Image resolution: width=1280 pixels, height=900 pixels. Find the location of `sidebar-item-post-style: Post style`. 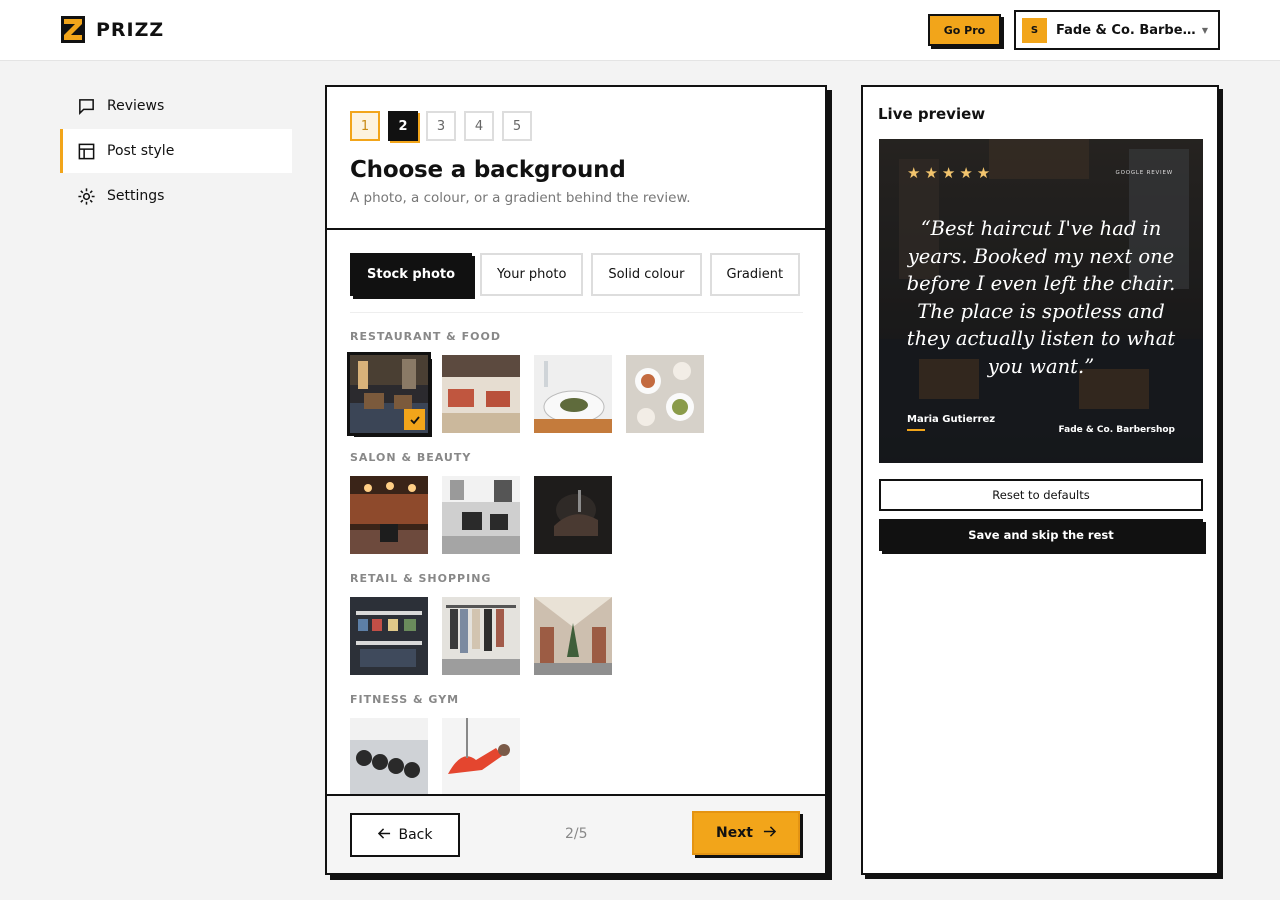

sidebar-item-post-style: Post style is located at coordinates (176, 151).